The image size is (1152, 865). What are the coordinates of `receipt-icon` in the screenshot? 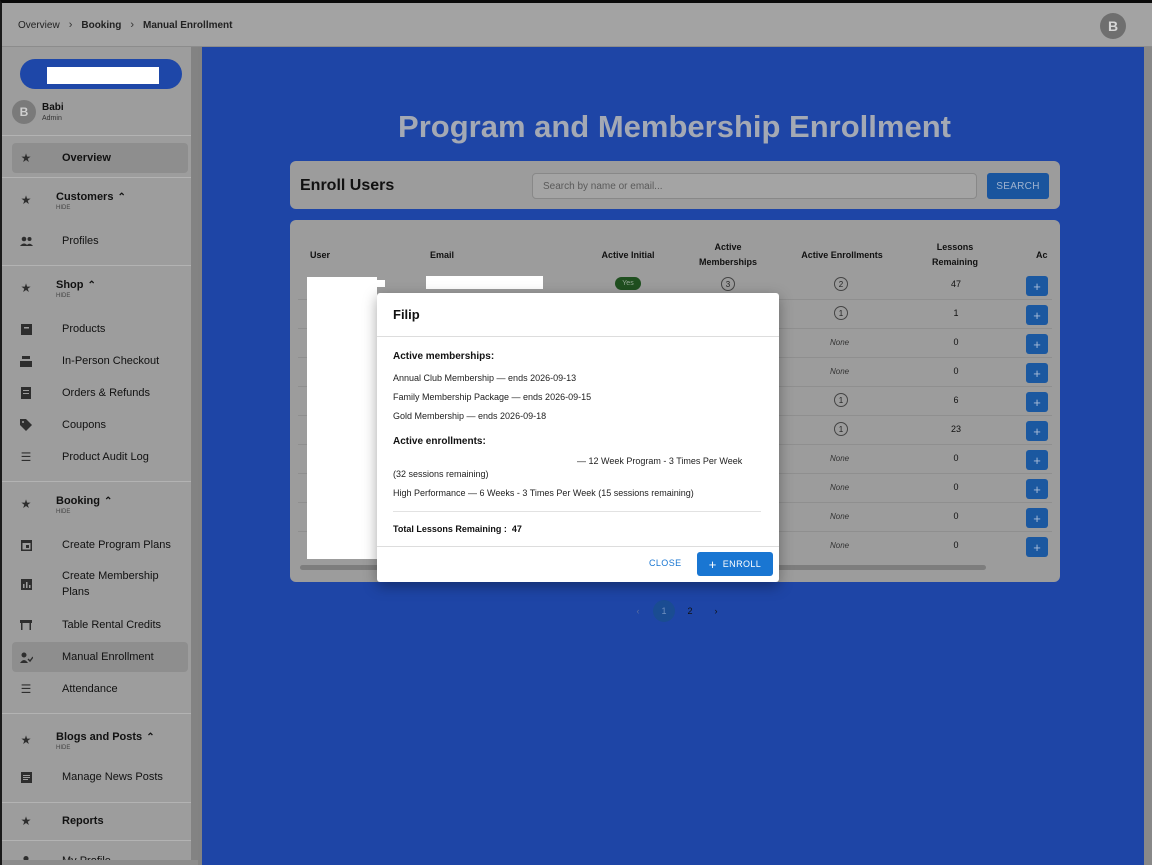 It's located at (26, 393).